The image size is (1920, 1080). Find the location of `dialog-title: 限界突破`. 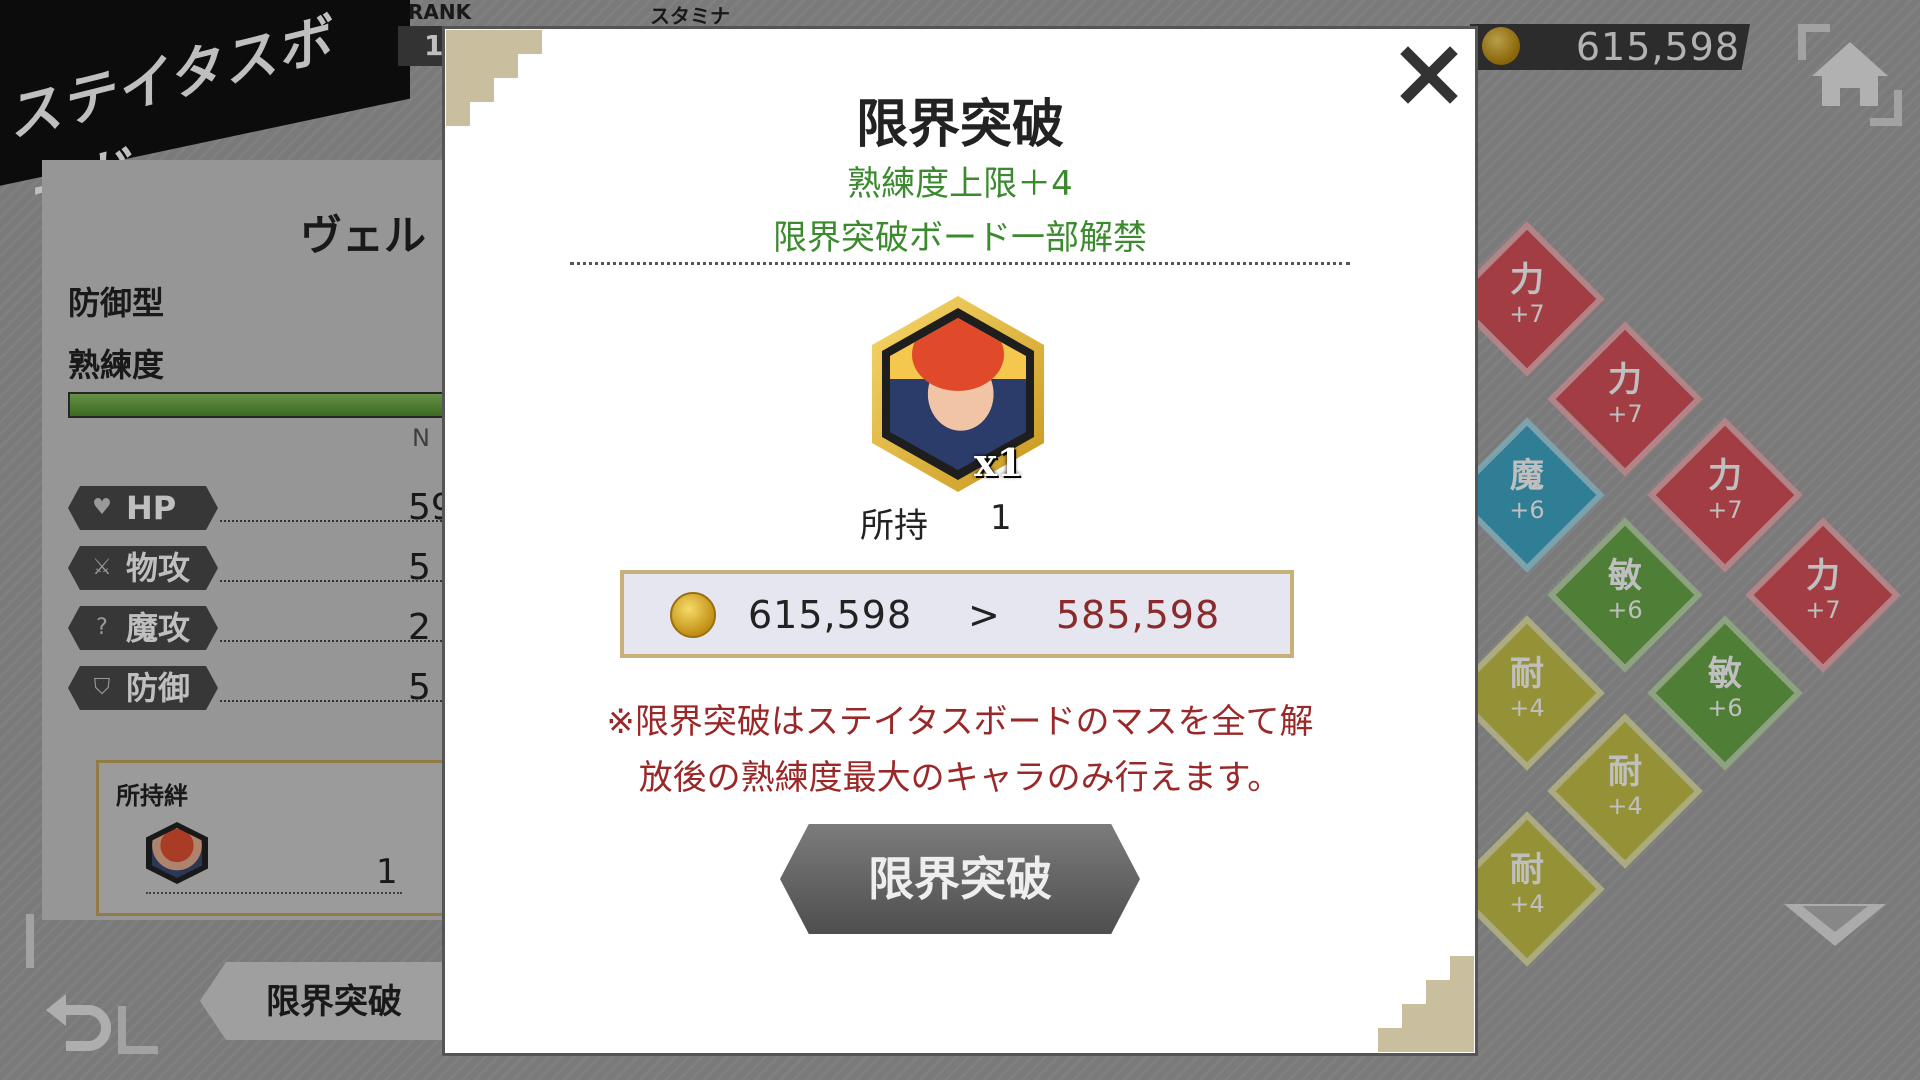

dialog-title: 限界突破 is located at coordinates (959, 125).